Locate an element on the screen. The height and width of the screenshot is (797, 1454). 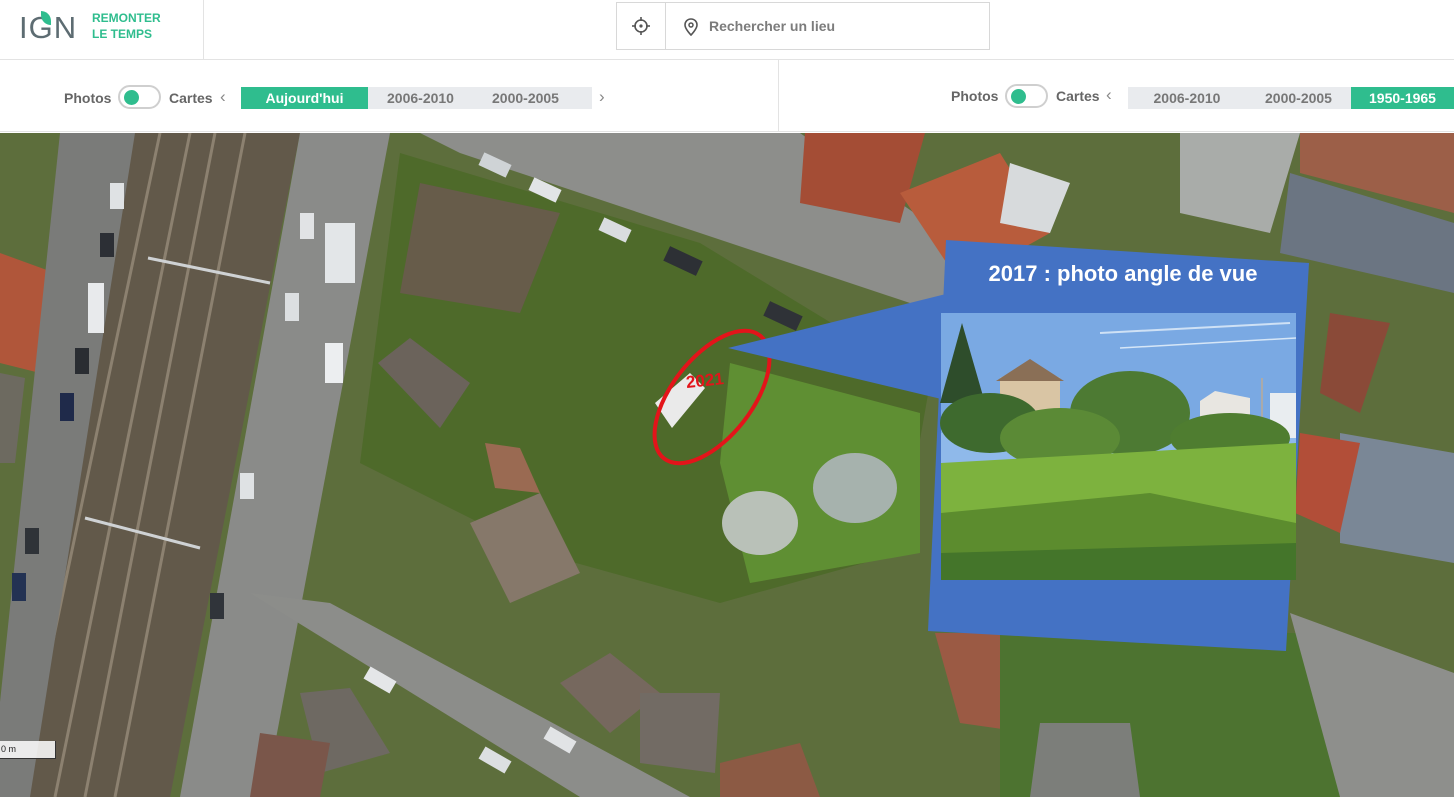
app-logo: IGN REMONTER LE TEMPS is located at coordinates (102, 30).